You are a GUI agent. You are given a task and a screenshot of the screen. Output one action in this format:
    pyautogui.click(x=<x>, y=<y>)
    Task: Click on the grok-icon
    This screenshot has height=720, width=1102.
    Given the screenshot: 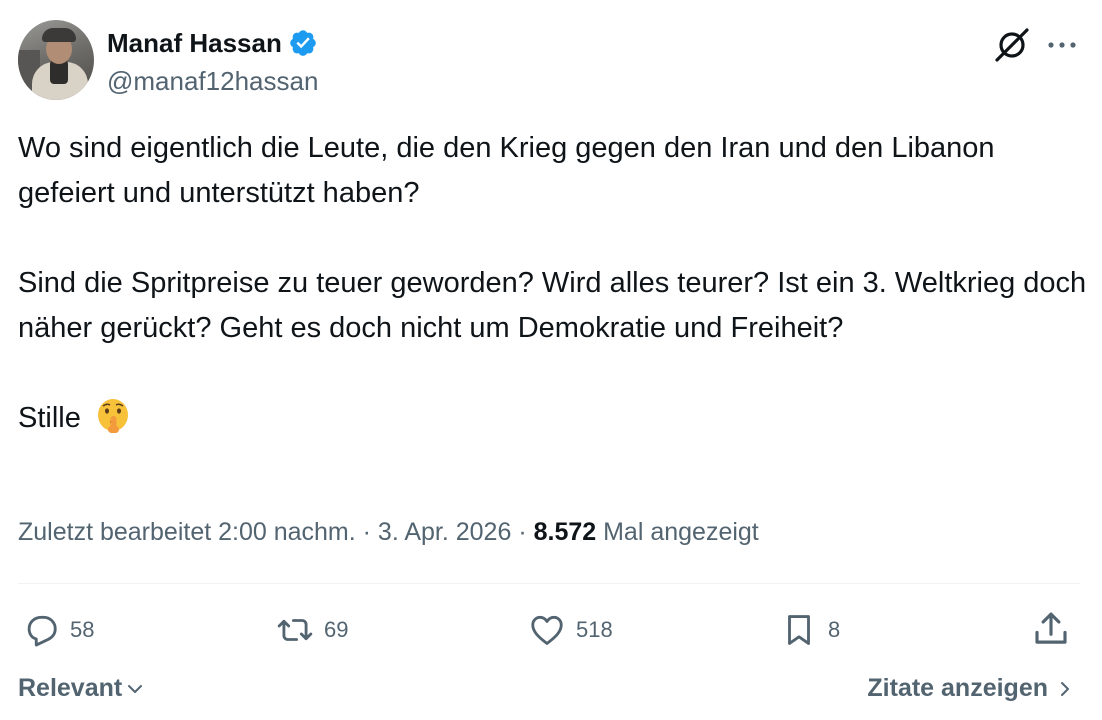 What is the action you would take?
    pyautogui.click(x=1012, y=45)
    